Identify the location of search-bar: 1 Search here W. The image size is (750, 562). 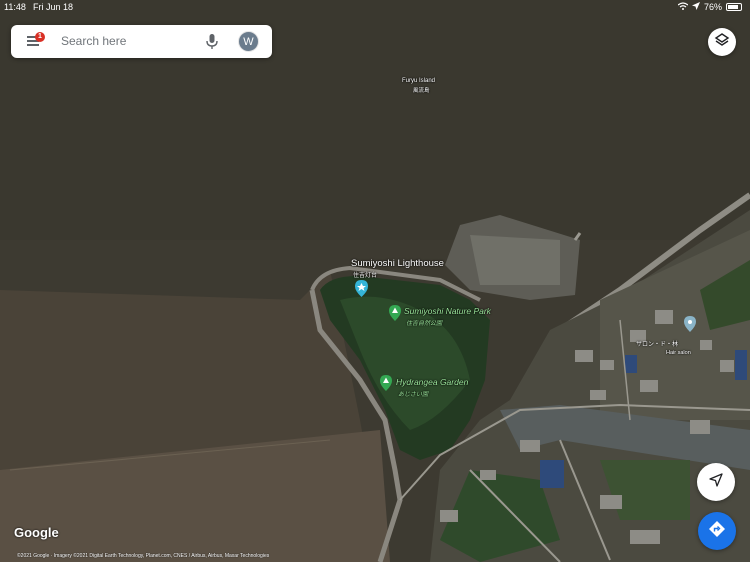
(141, 41).